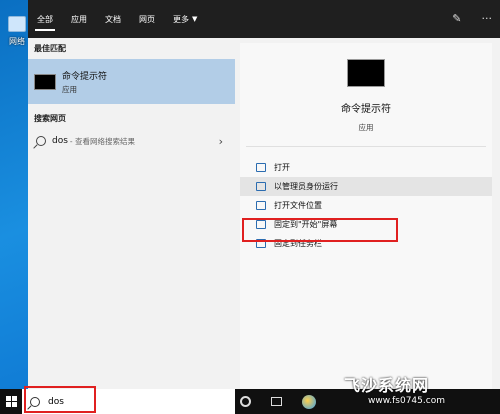  Describe the element at coordinates (50, 48) in the screenshot. I see `best-match-header: 最佳匹配` at that location.